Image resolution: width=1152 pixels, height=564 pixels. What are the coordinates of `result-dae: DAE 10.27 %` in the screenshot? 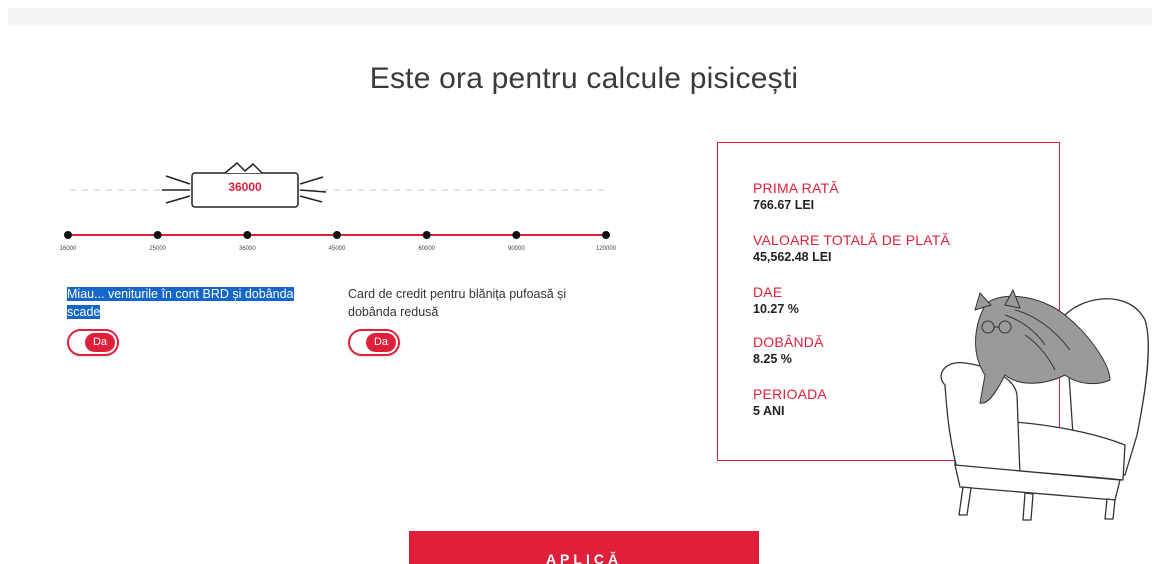 It's located at (776, 300).